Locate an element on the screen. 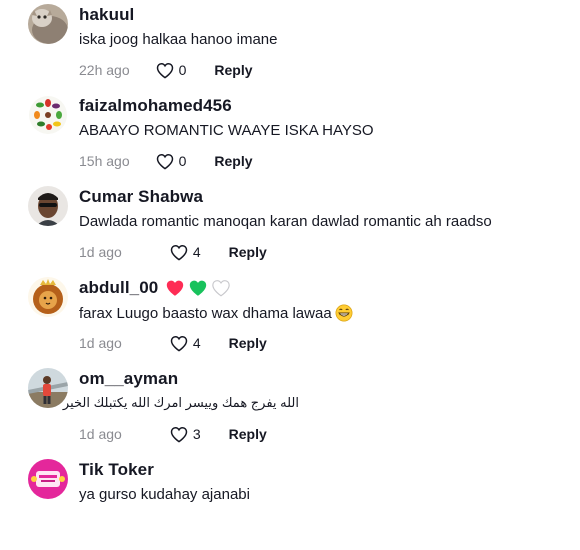  username-text: om__ayman is located at coordinates (128, 379).